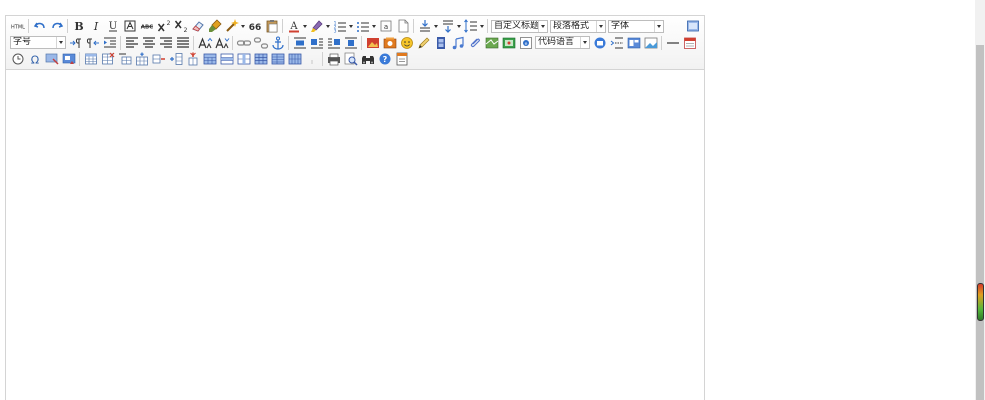 This screenshot has height=400, width=985. Describe the element at coordinates (17, 26) in the screenshot. I see `source-html-button: HTML` at that location.